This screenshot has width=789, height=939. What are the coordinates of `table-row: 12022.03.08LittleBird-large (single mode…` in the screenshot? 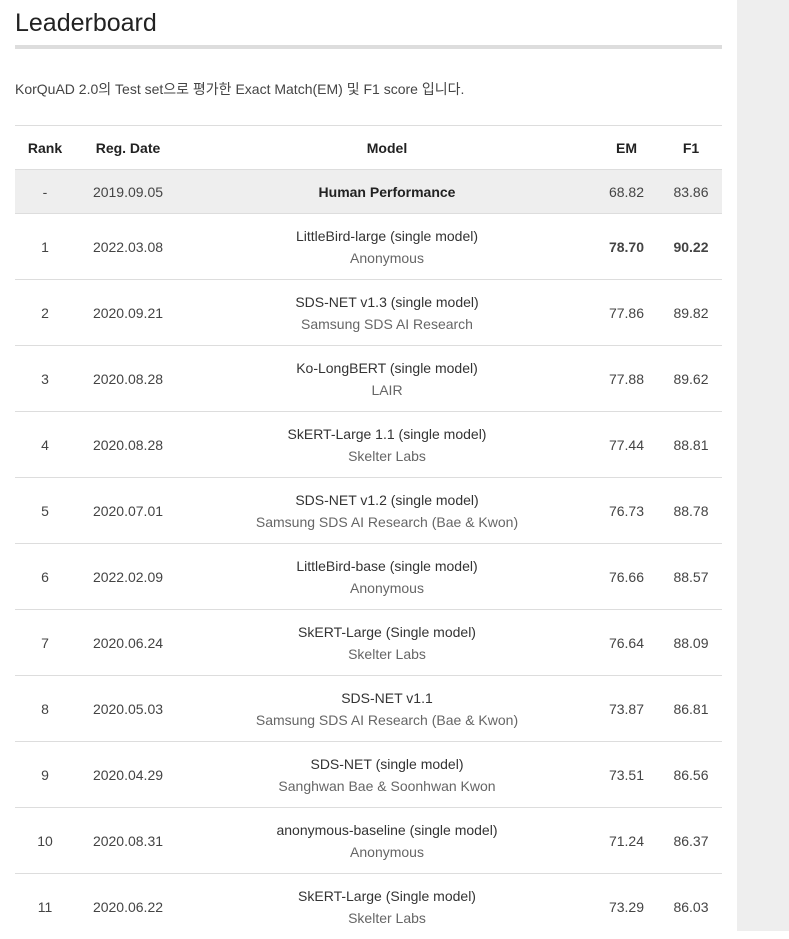 It's located at (368, 247).